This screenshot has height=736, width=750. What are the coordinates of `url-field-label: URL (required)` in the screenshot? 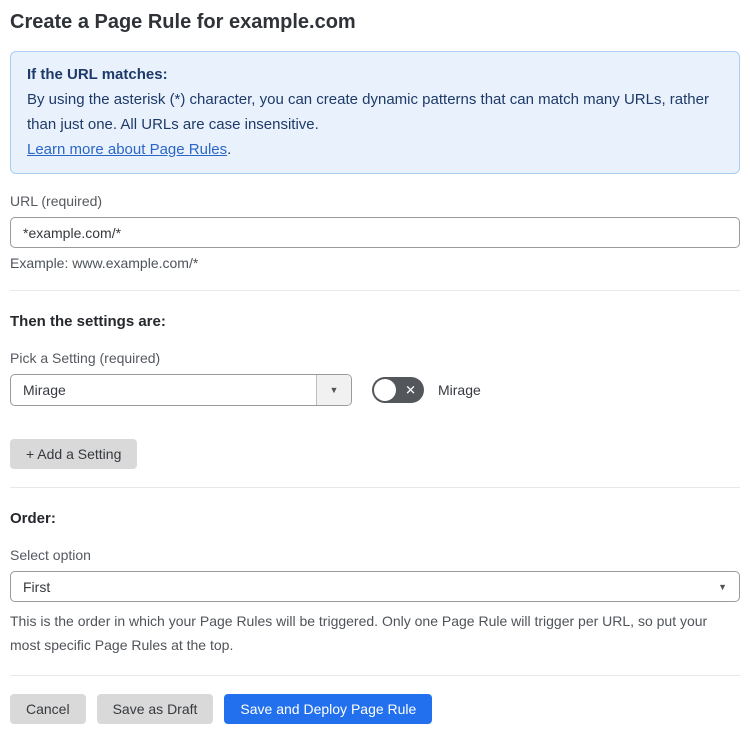 It's located at (56, 201).